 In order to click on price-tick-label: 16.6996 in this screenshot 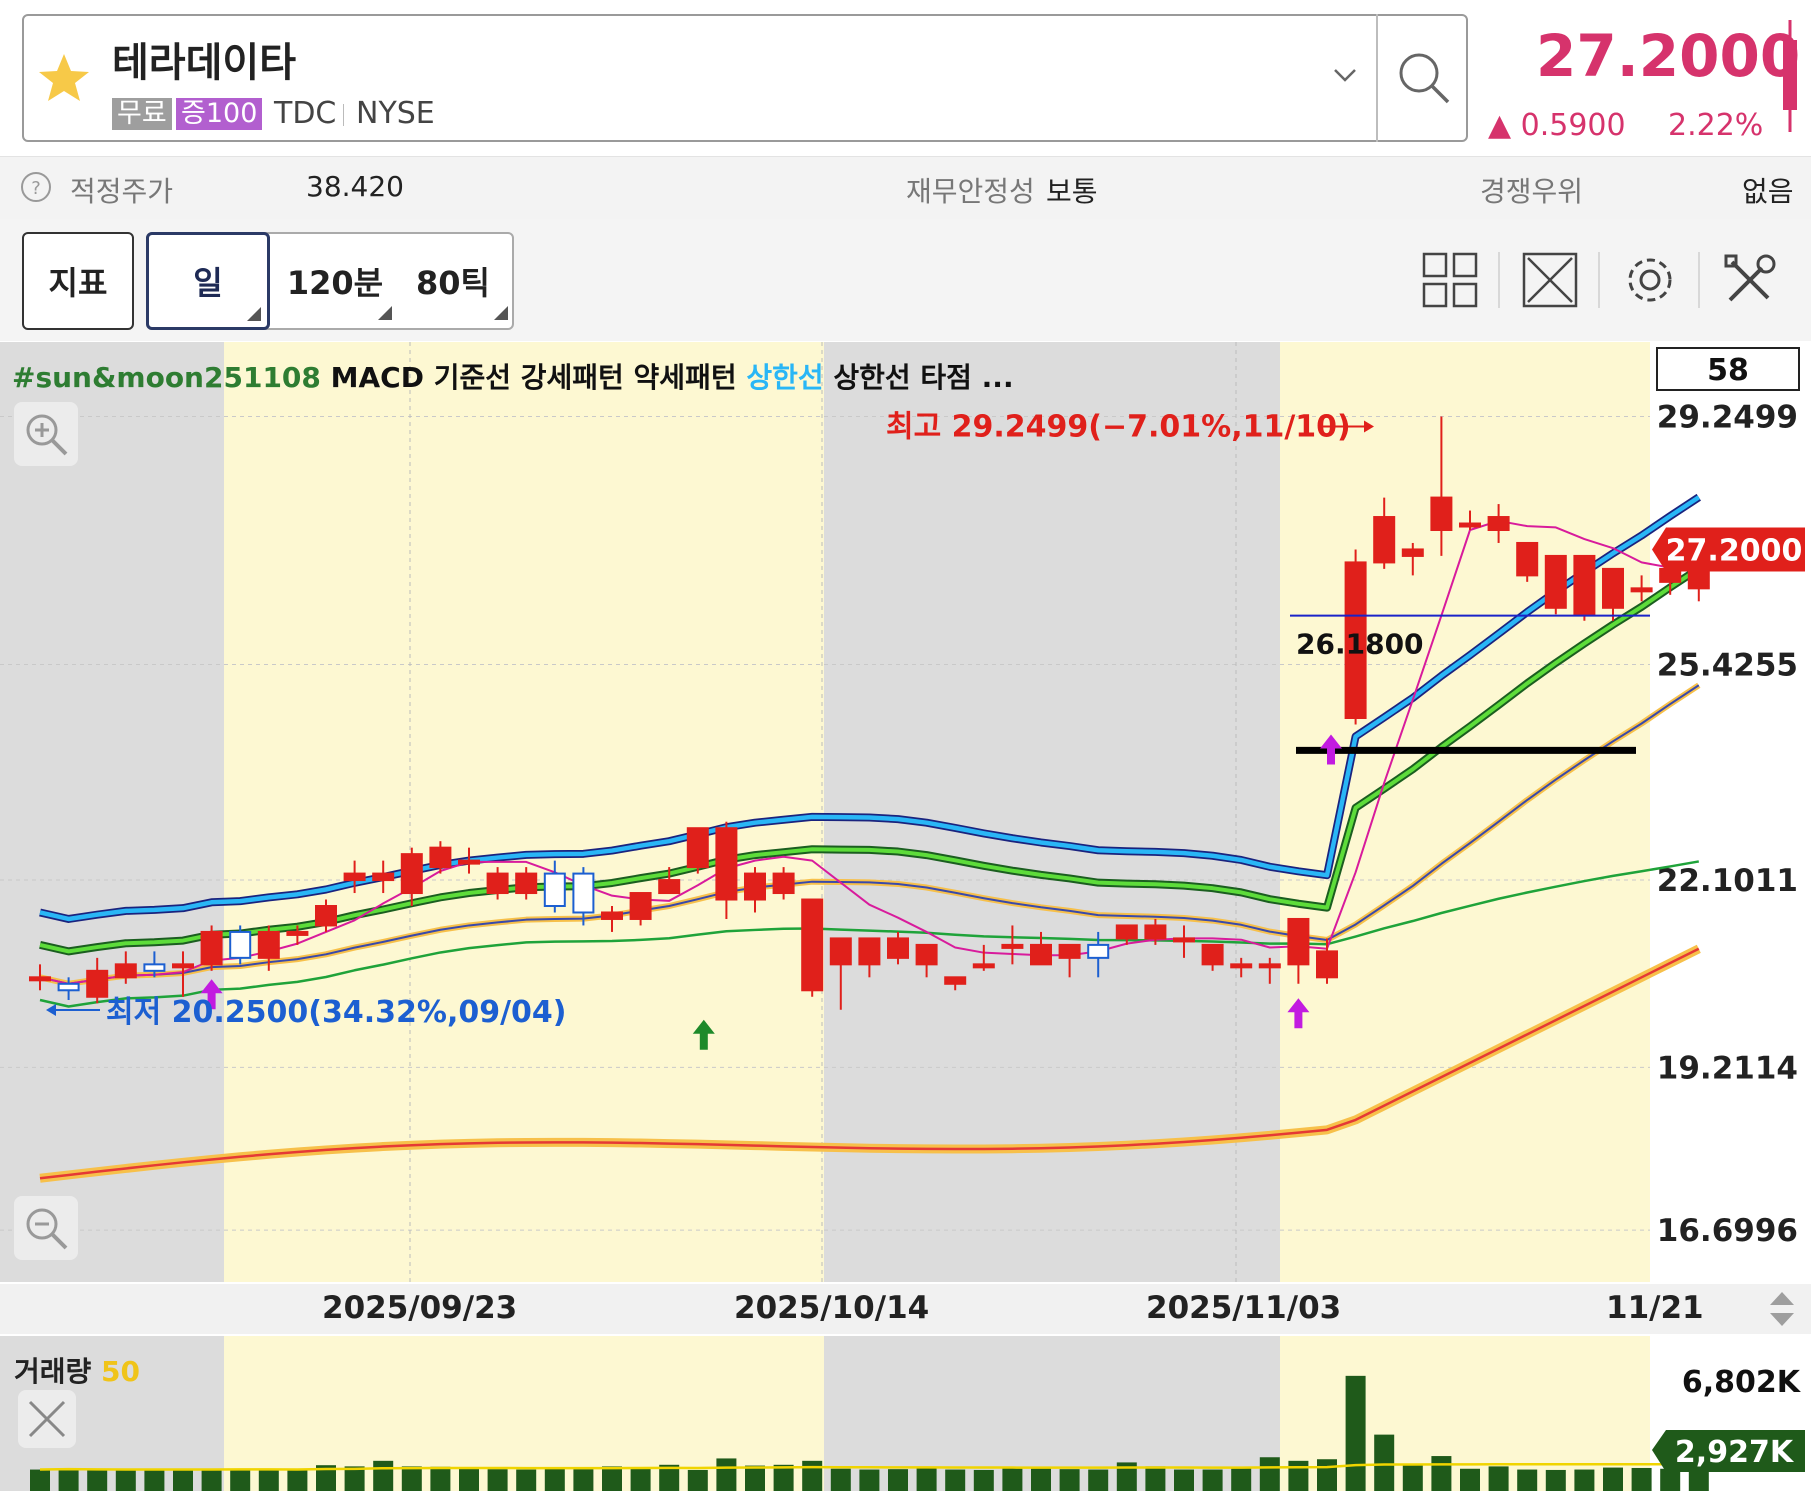, I will do `click(1727, 1231)`.